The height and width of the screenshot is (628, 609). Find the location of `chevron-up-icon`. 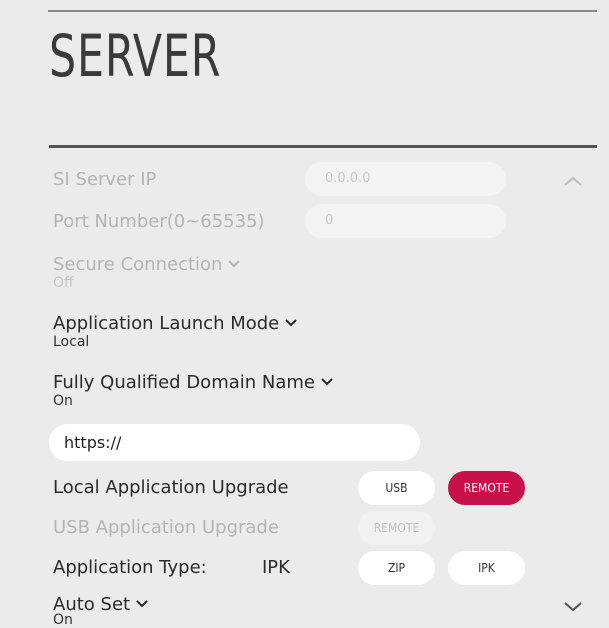

chevron-up-icon is located at coordinates (573, 181).